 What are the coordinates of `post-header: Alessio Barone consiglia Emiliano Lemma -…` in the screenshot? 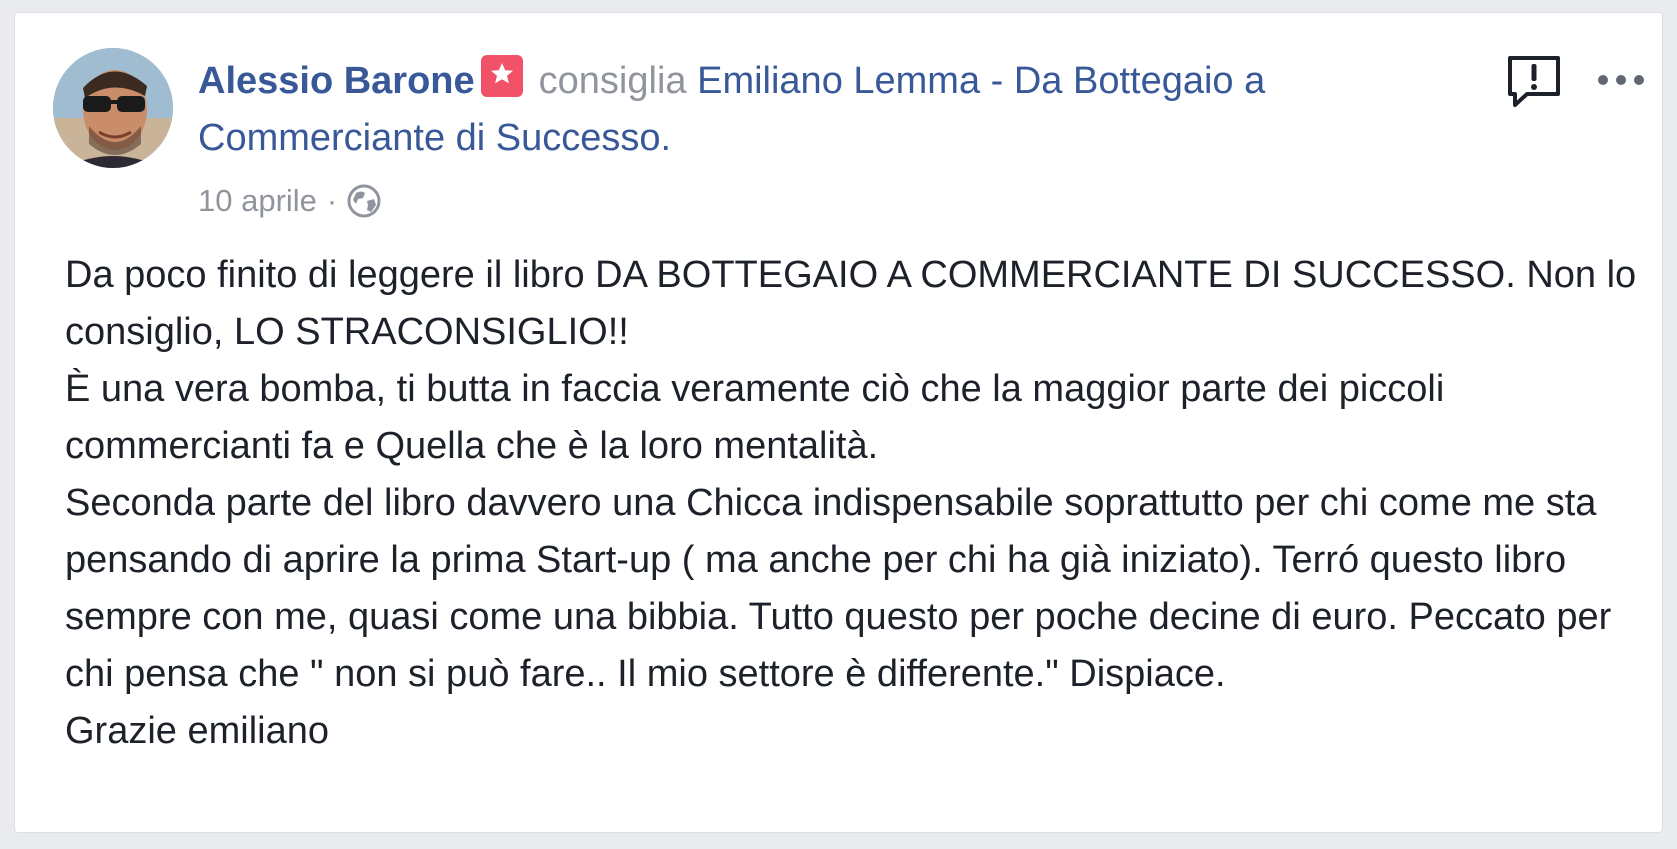 It's located at (823, 110).